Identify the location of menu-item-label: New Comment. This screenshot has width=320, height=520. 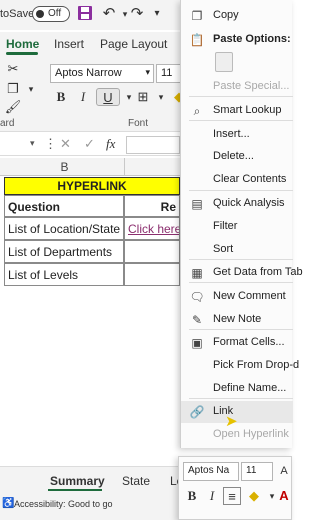
(249, 296).